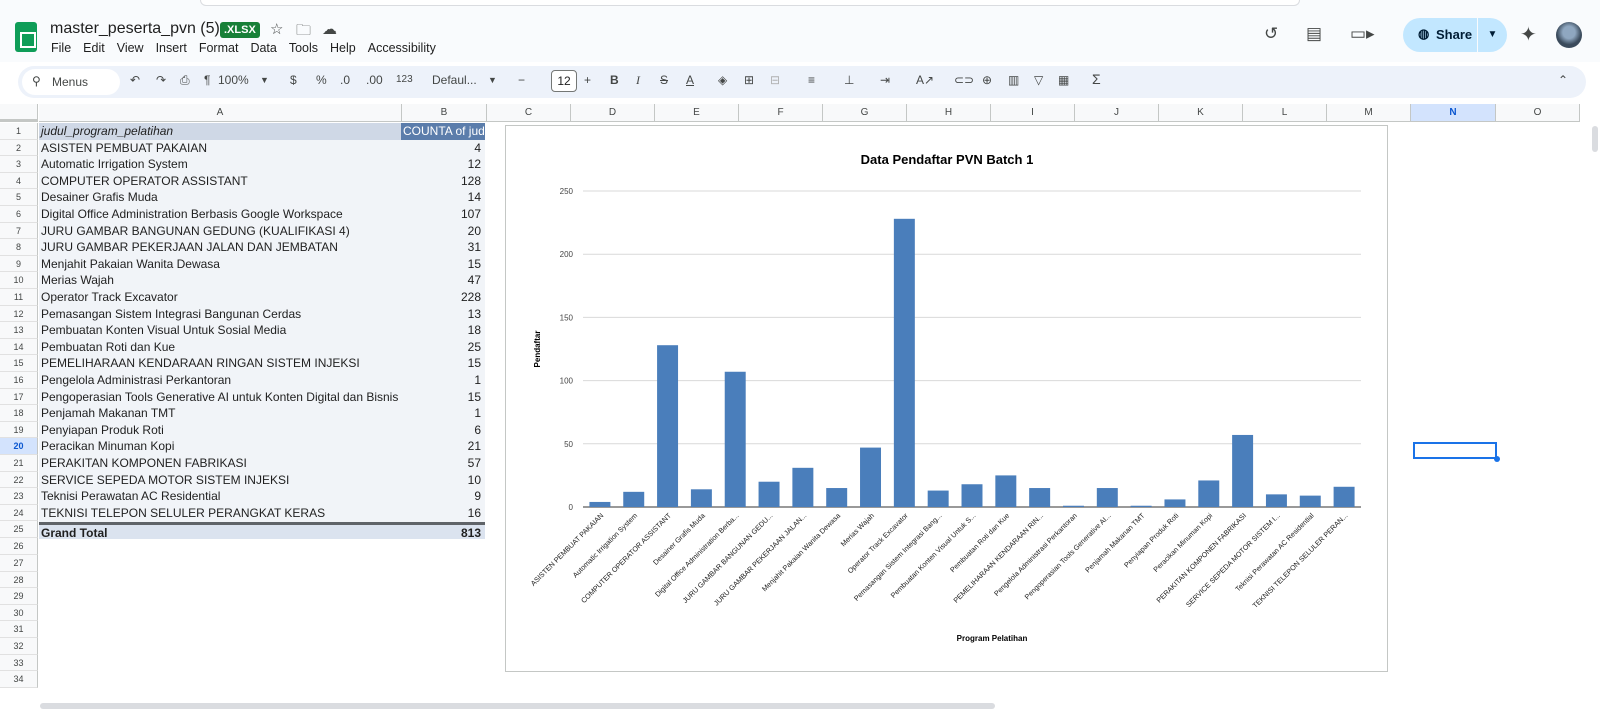  I want to click on meet-icon: ▭▸, so click(1362, 34).